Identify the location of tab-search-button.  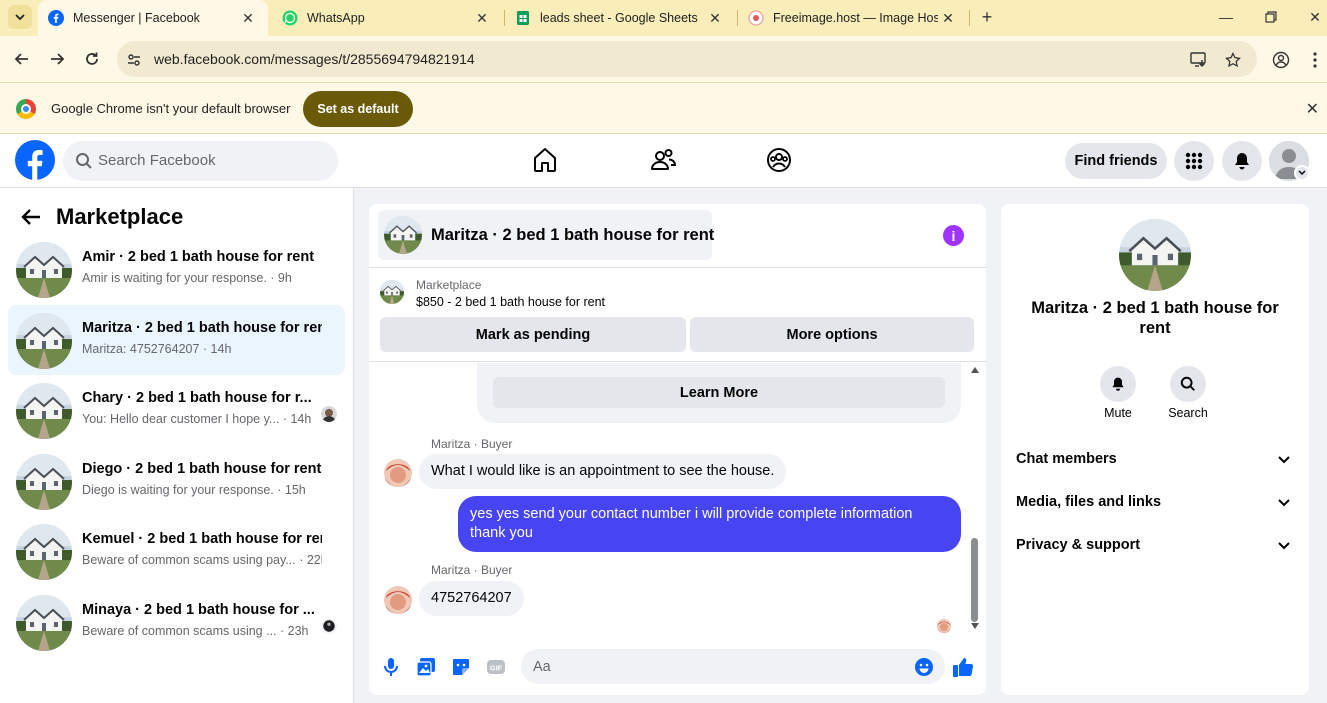
(20, 17).